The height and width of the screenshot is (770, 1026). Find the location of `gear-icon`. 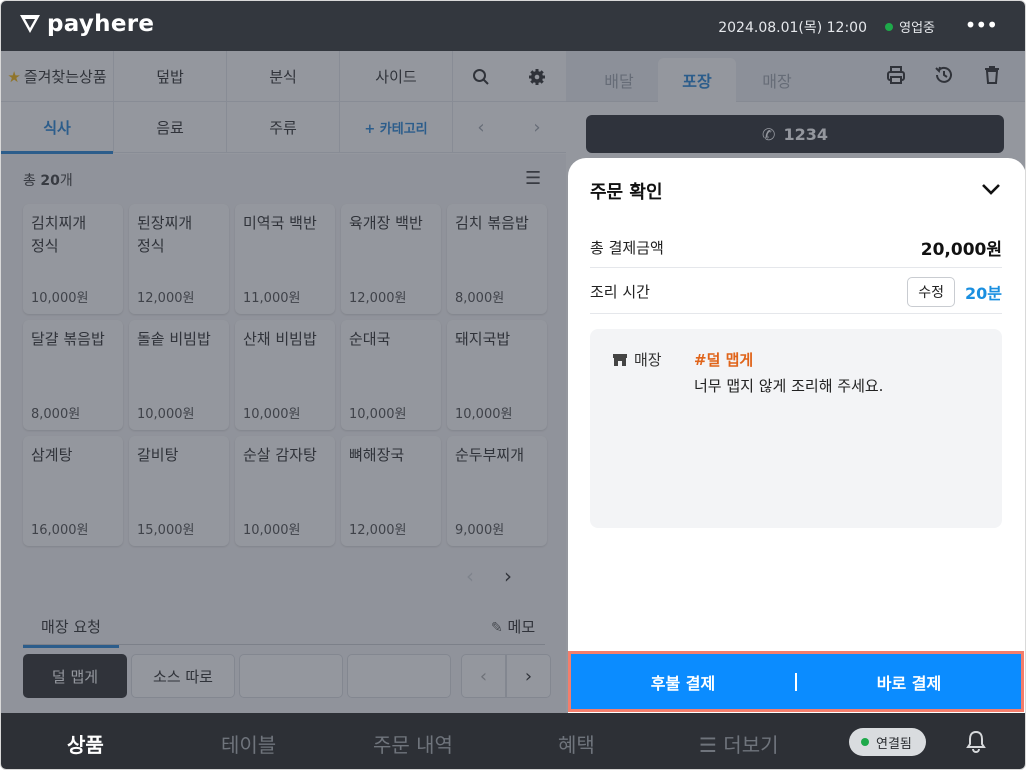

gear-icon is located at coordinates (537, 76).